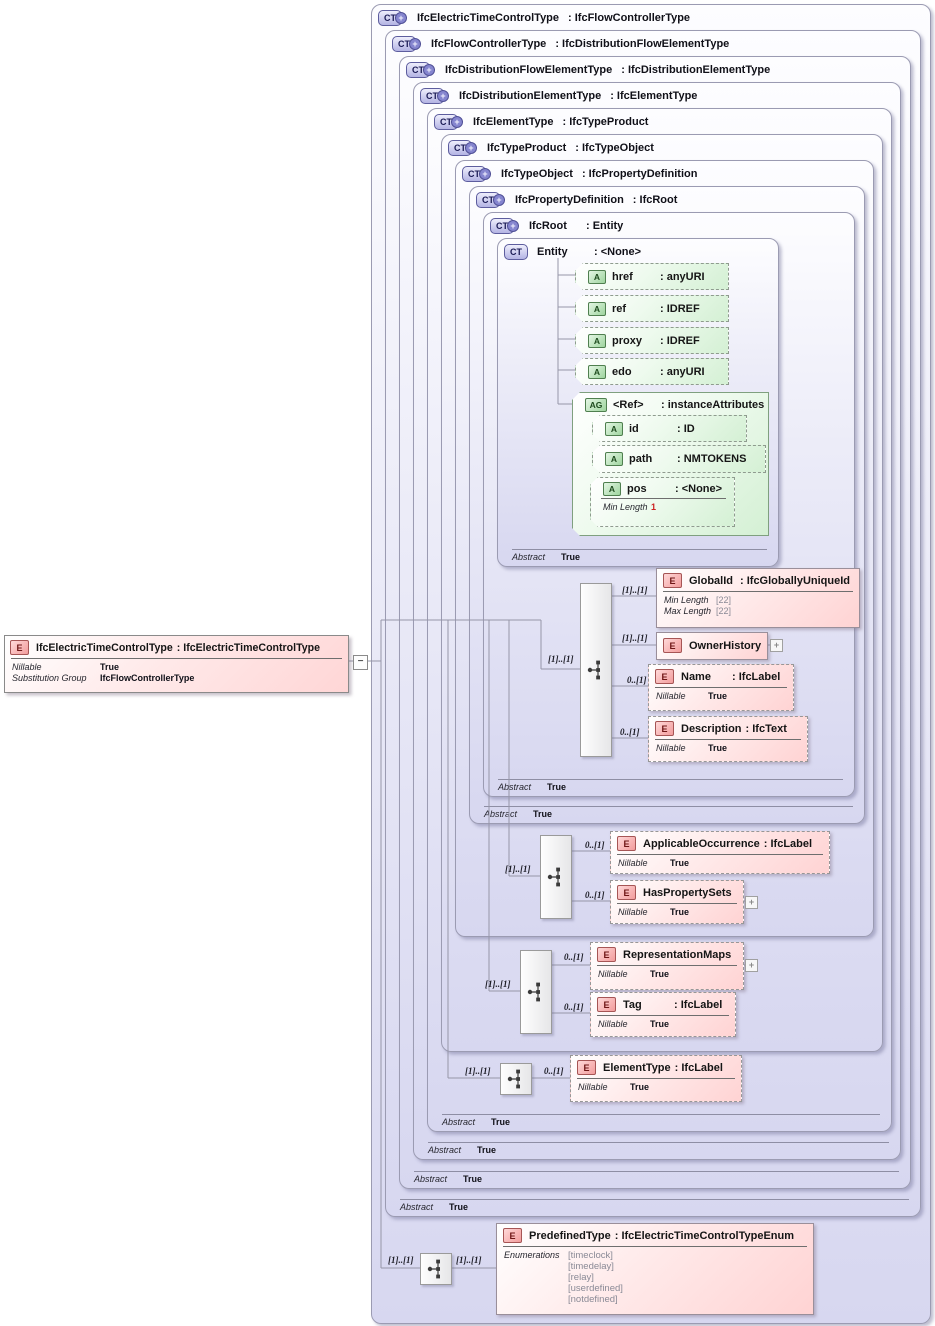 This screenshot has width=935, height=1326. I want to click on attribute-type: : NMTOKENS, so click(712, 459).